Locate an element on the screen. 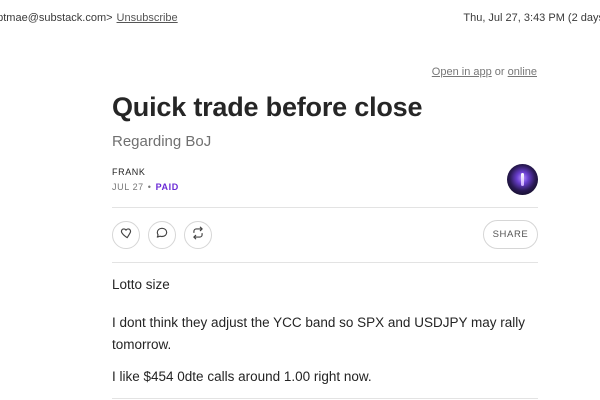 Image resolution: width=600 pixels, height=400 pixels. author-name: FRANK is located at coordinates (129, 172).